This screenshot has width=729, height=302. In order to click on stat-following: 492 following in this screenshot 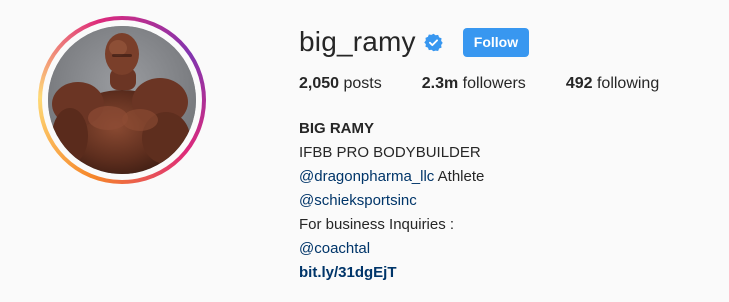, I will do `click(612, 84)`.